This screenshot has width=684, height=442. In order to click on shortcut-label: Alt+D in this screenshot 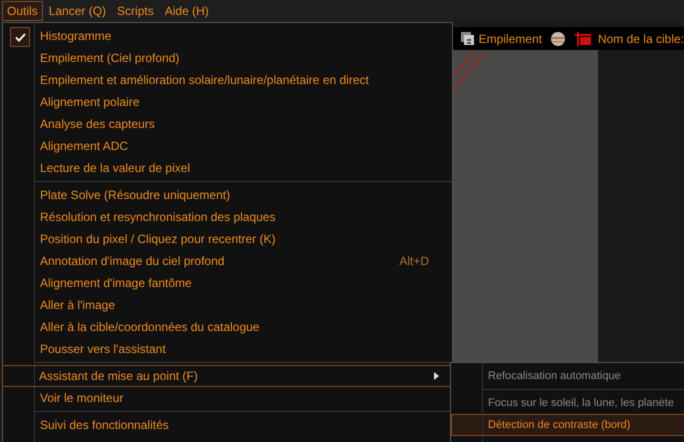, I will do `click(414, 261)`.